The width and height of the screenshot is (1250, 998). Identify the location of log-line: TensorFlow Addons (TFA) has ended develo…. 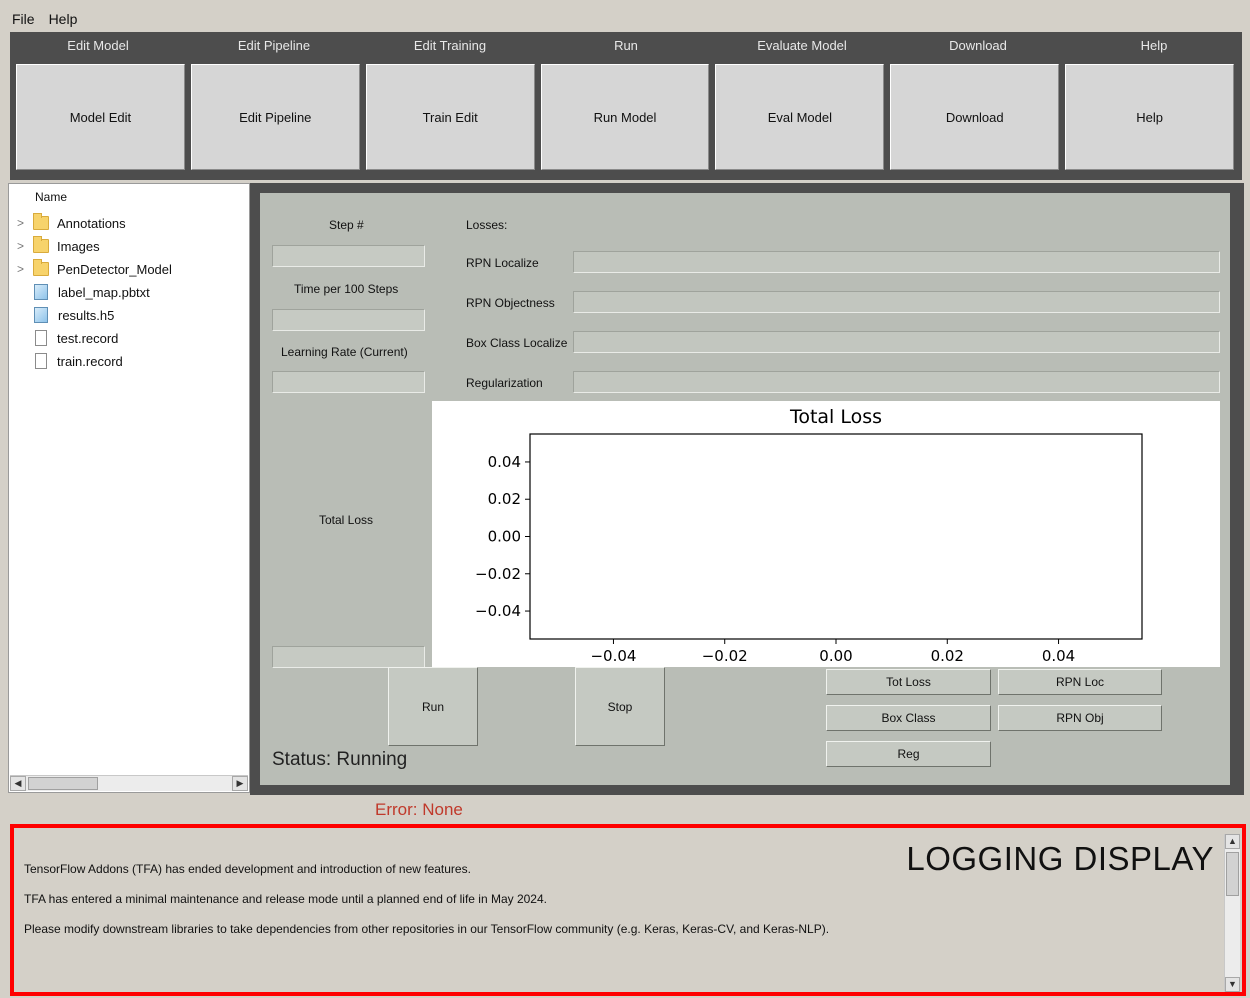
(247, 869).